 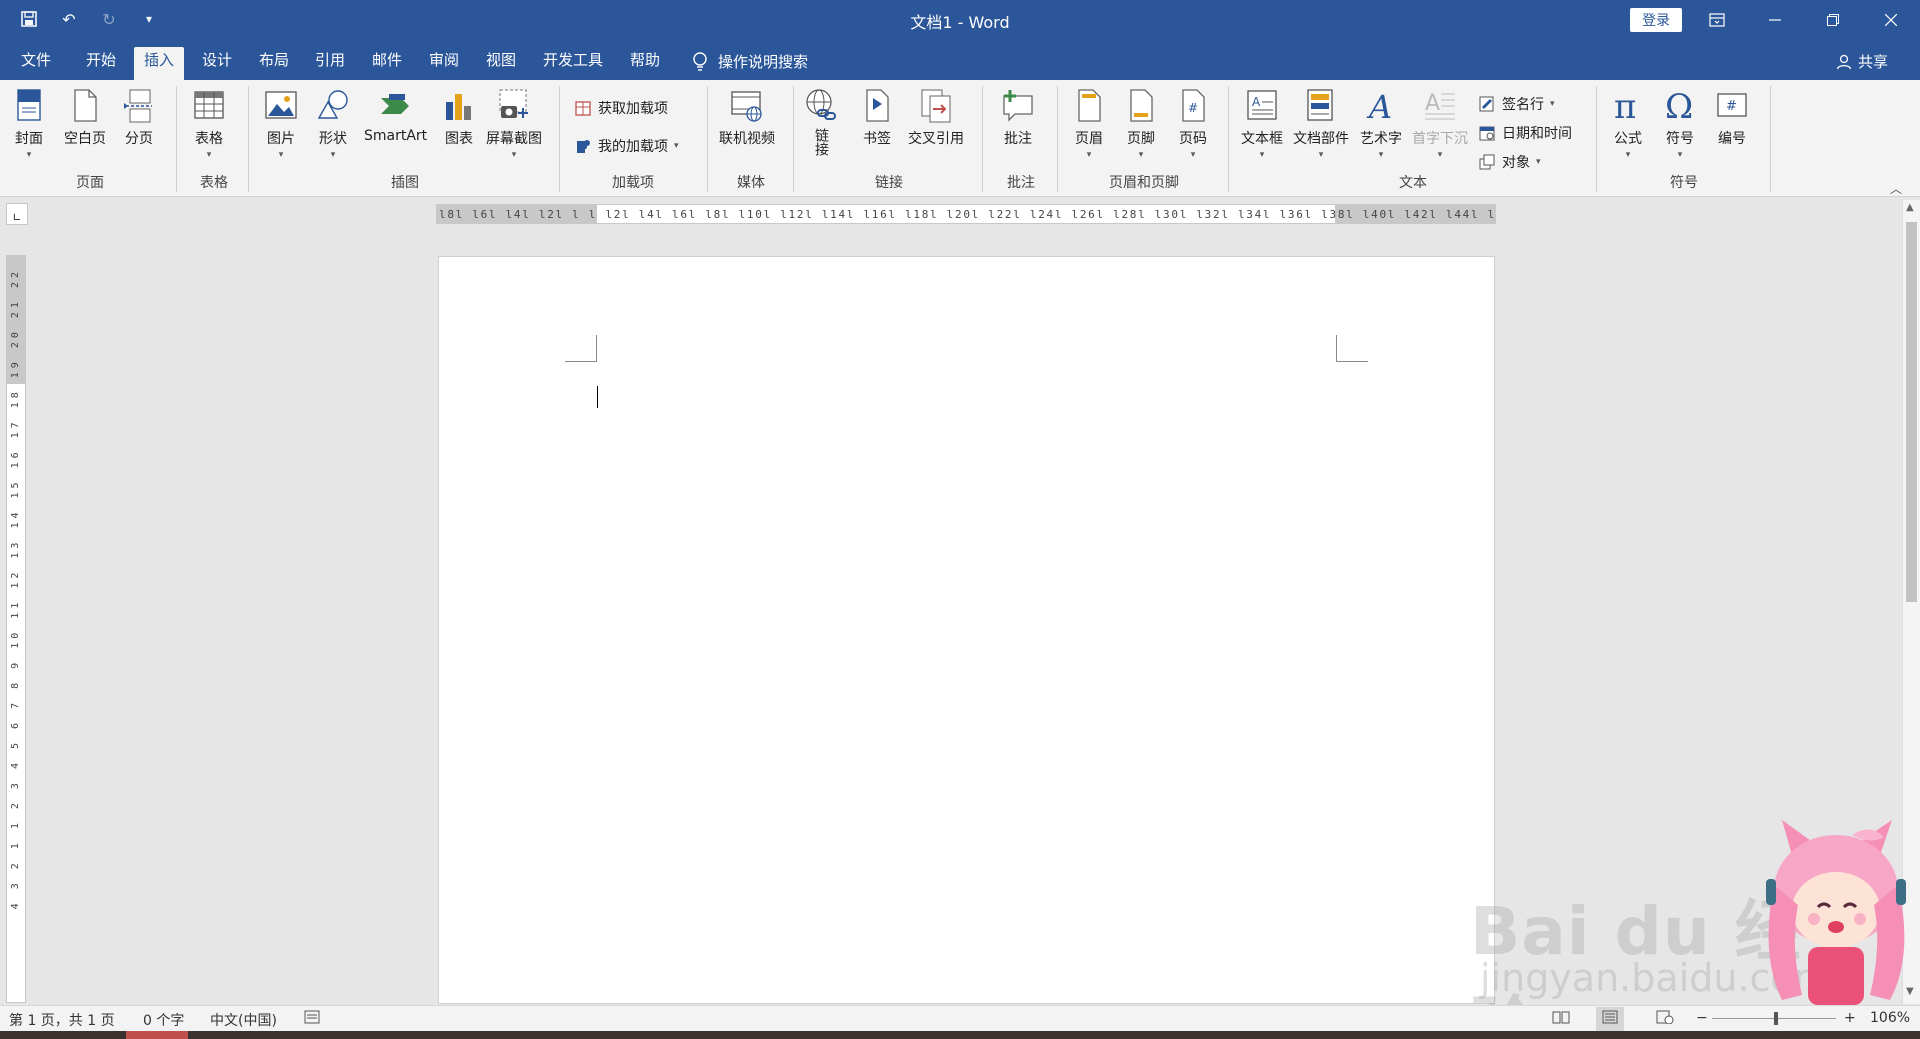 What do you see at coordinates (1776, 1018) in the screenshot?
I see `zoom-slider-thumb` at bounding box center [1776, 1018].